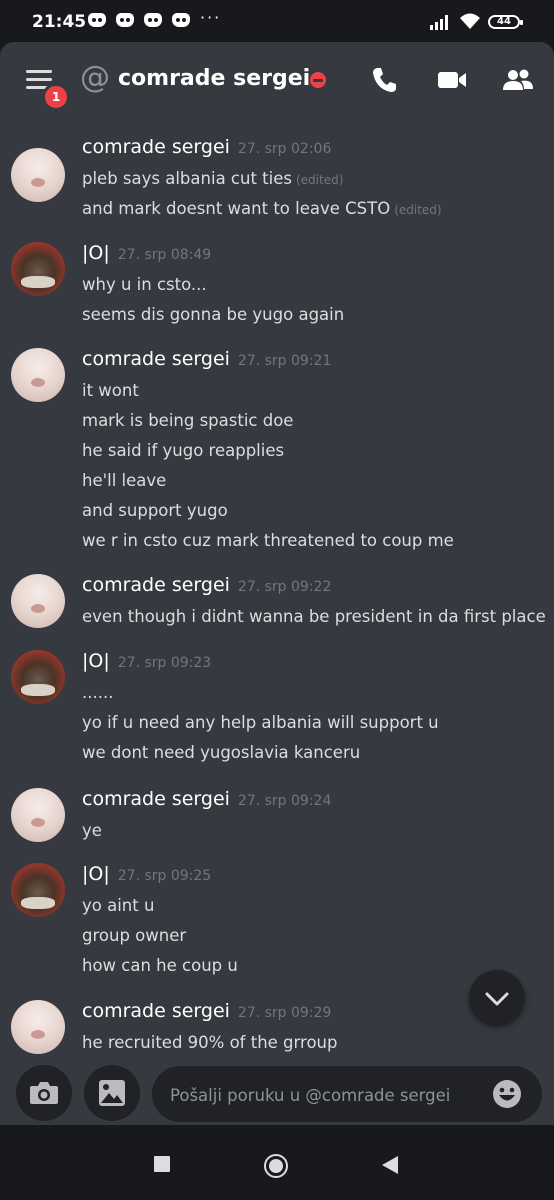  Describe the element at coordinates (518, 80) in the screenshot. I see `members-icon` at that location.